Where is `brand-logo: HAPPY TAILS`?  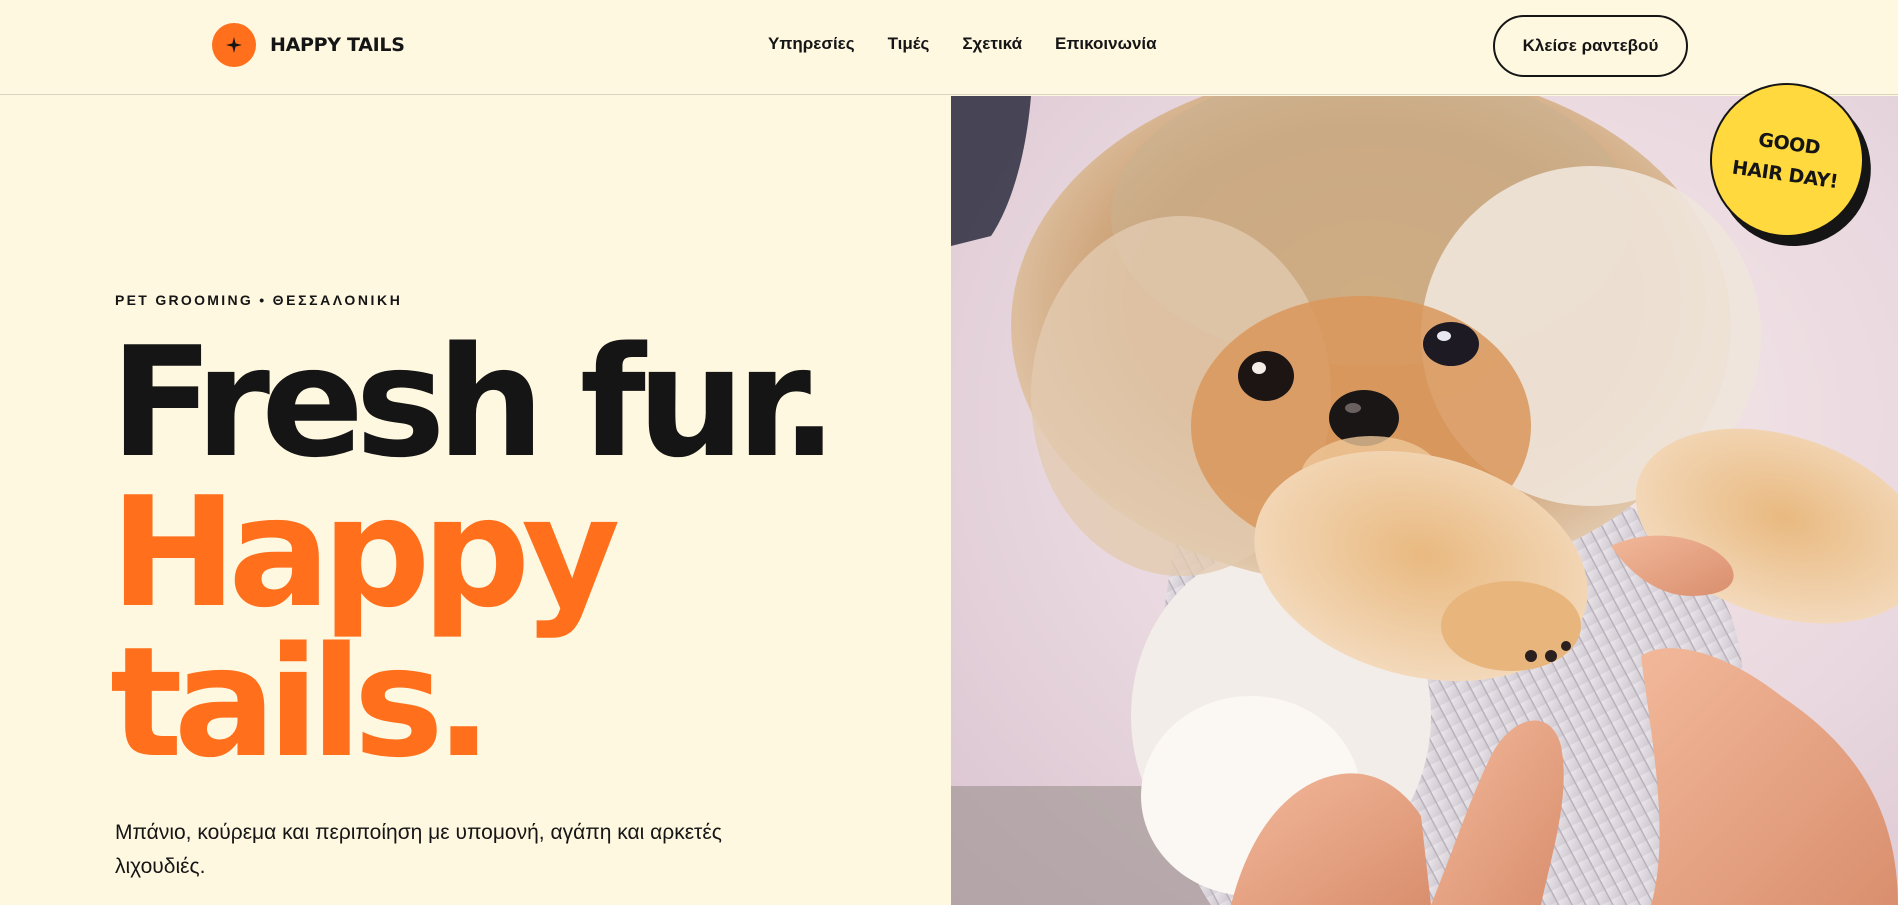
brand-logo: HAPPY TAILS is located at coordinates (308, 45).